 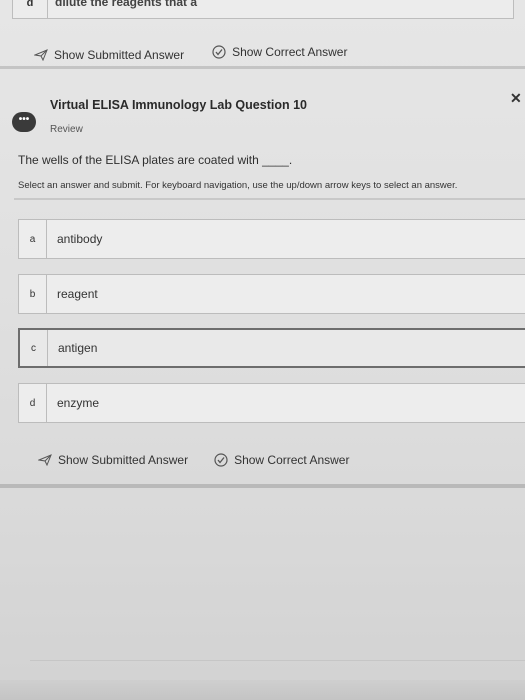 What do you see at coordinates (66, 129) in the screenshot?
I see `question-subtitle: Review` at bounding box center [66, 129].